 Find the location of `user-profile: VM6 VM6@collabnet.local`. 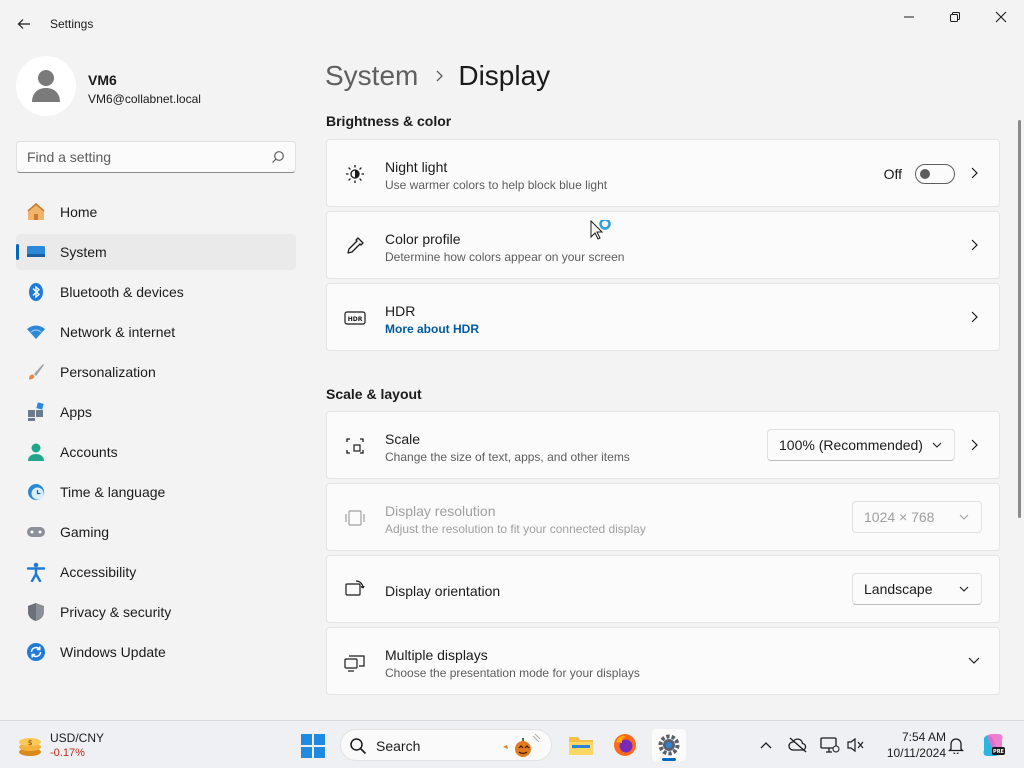

user-profile: VM6 VM6@collabnet.local is located at coordinates (156, 87).